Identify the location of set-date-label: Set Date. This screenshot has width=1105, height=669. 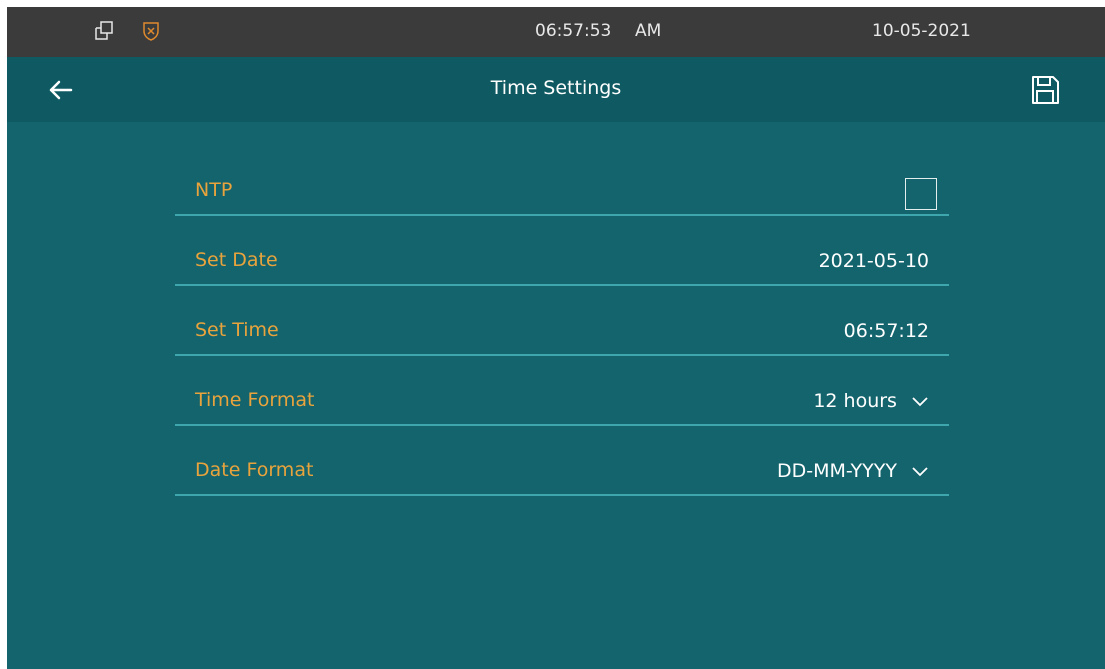
(236, 260).